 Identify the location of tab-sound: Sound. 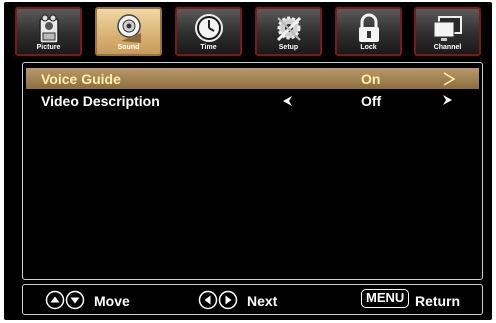
(128, 31).